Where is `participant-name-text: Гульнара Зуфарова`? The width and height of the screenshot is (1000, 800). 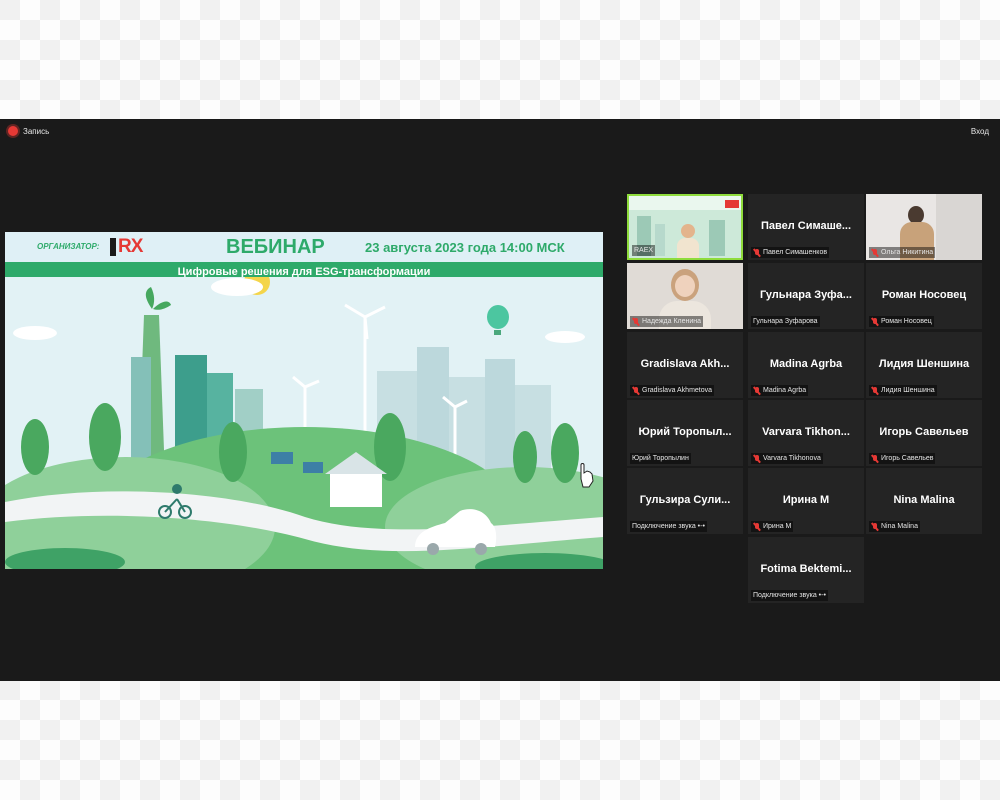
participant-name-text: Гульнара Зуфарова is located at coordinates (785, 321).